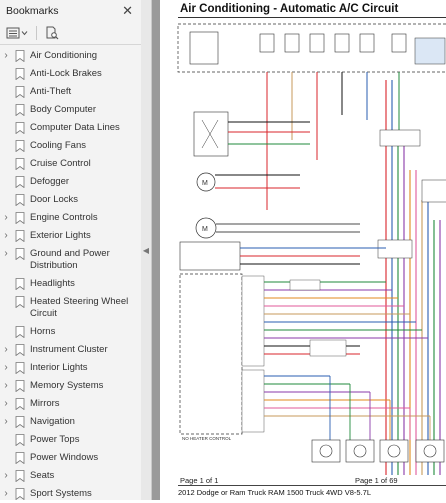 This screenshot has height=503, width=446. What do you see at coordinates (70, 146) in the screenshot?
I see `bookmark-item: Cooling Fans` at bounding box center [70, 146].